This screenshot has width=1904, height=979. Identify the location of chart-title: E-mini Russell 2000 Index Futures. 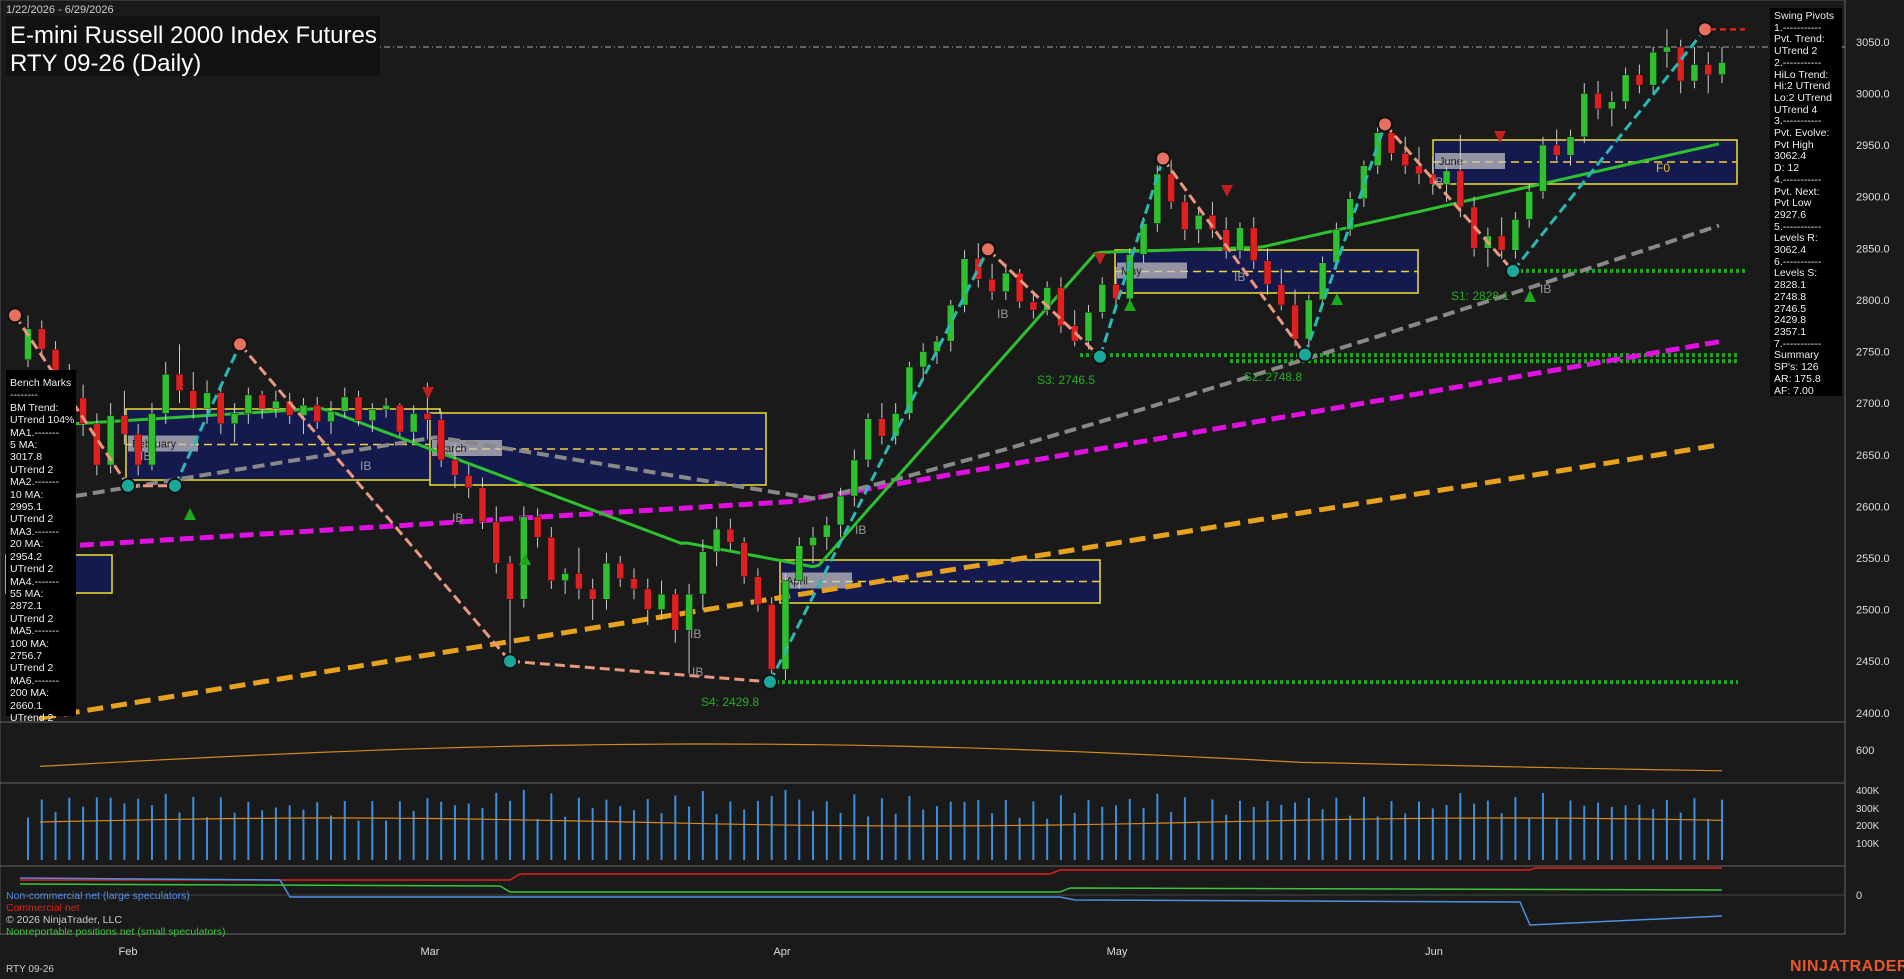
(193, 35).